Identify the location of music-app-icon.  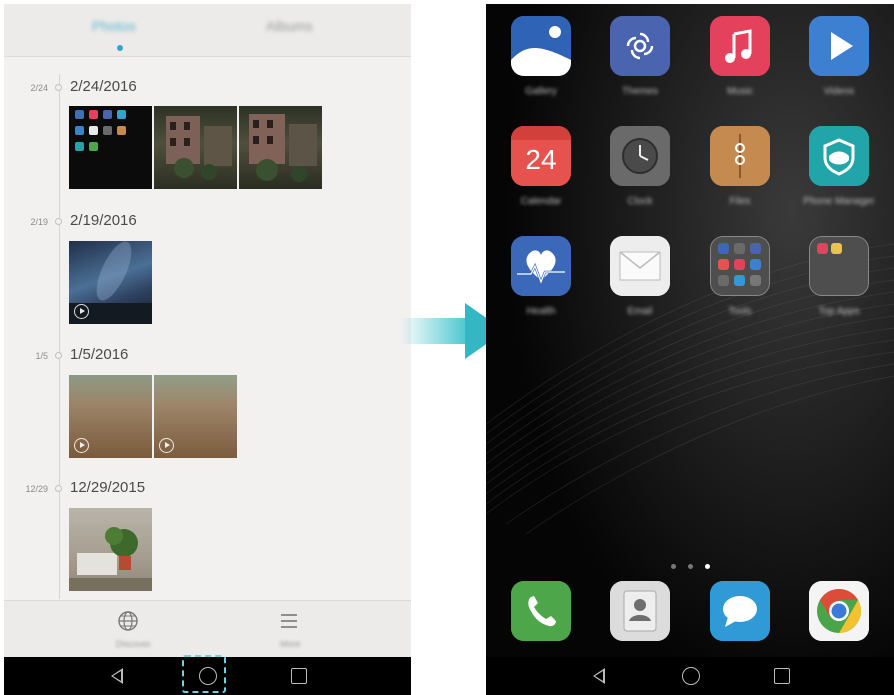
(740, 46).